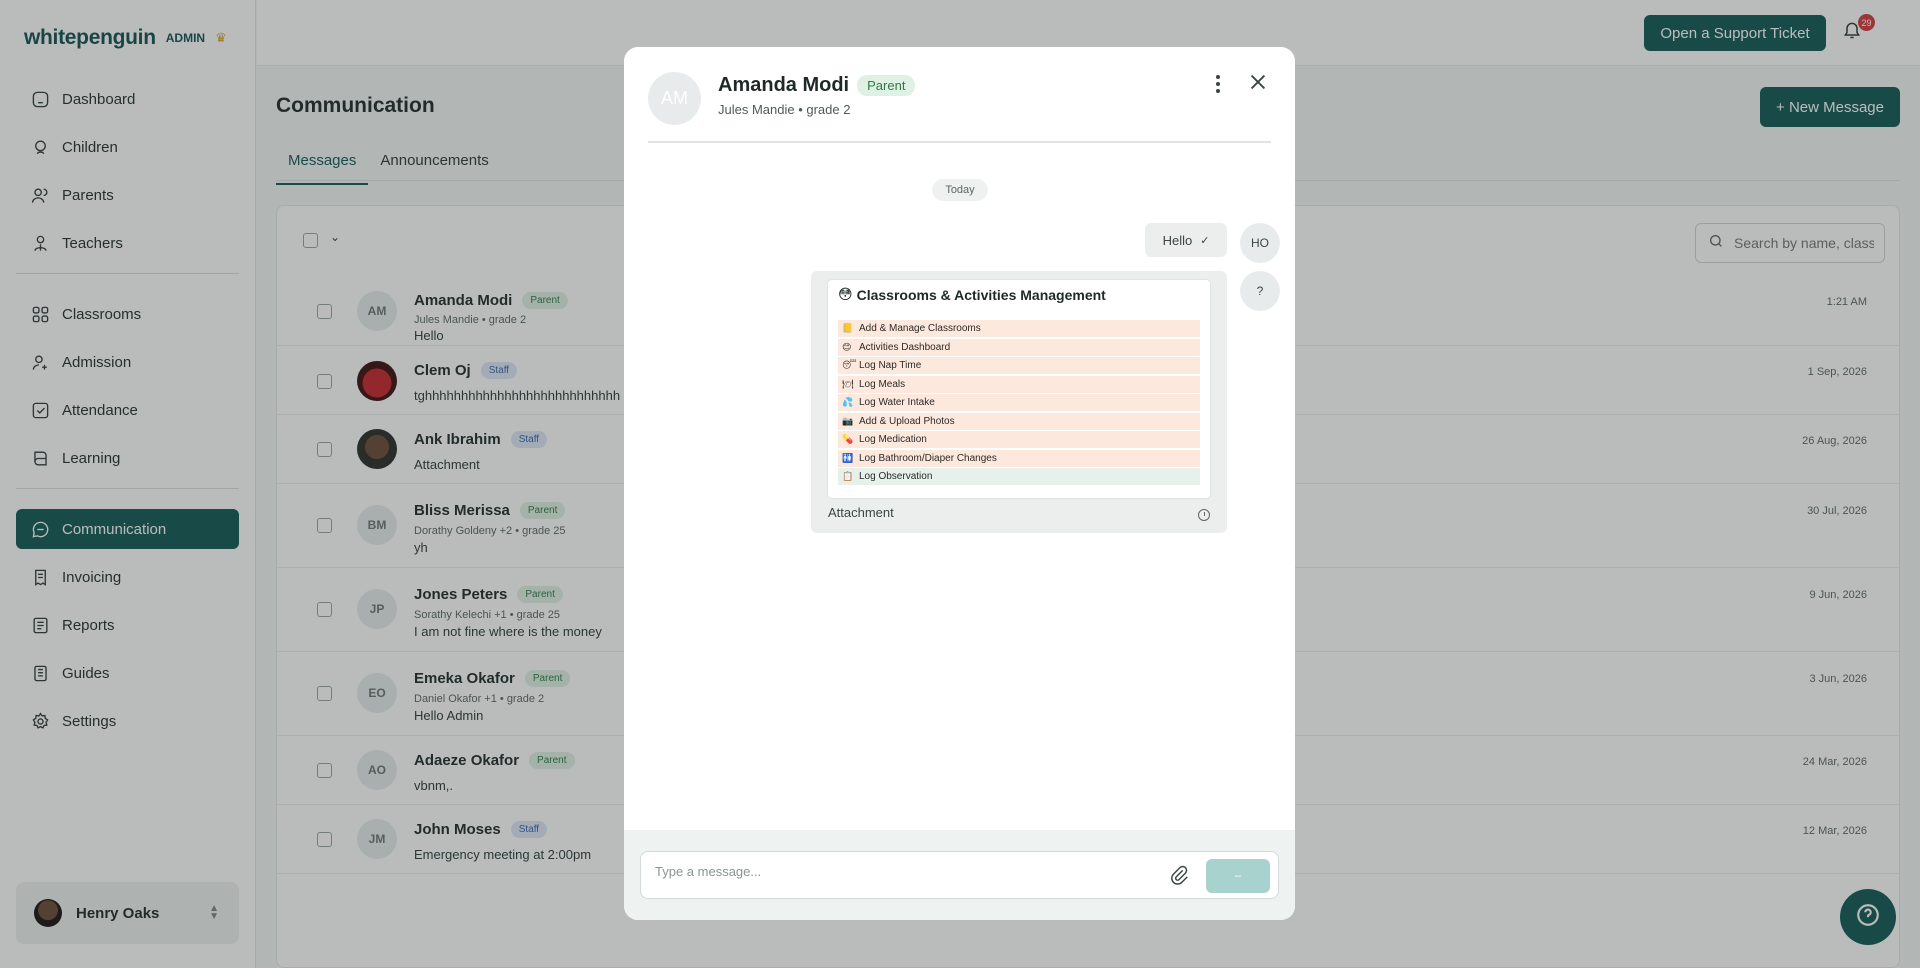 Image resolution: width=1920 pixels, height=968 pixels. I want to click on send-button: –, so click(1238, 876).